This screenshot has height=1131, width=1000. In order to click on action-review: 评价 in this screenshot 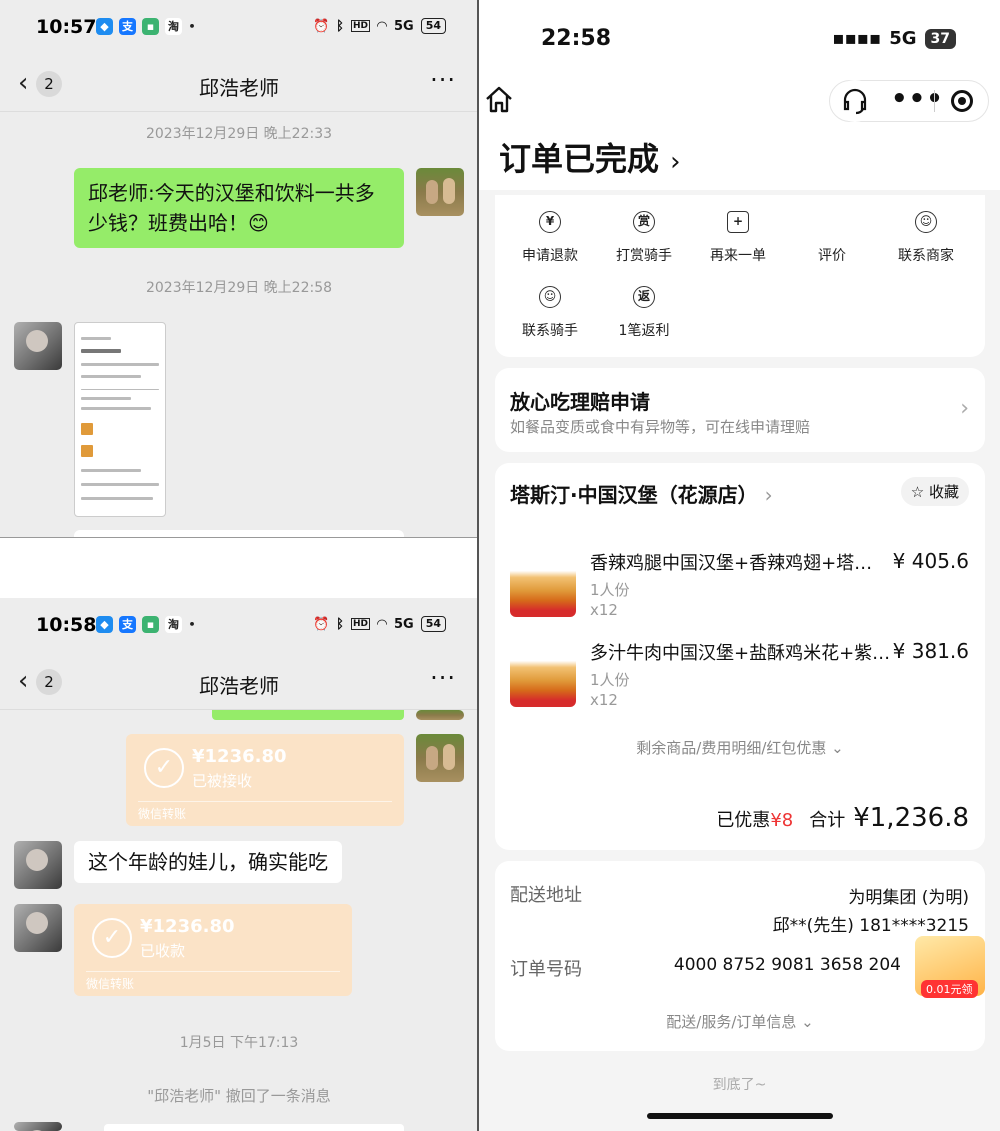, I will do `click(832, 238)`.